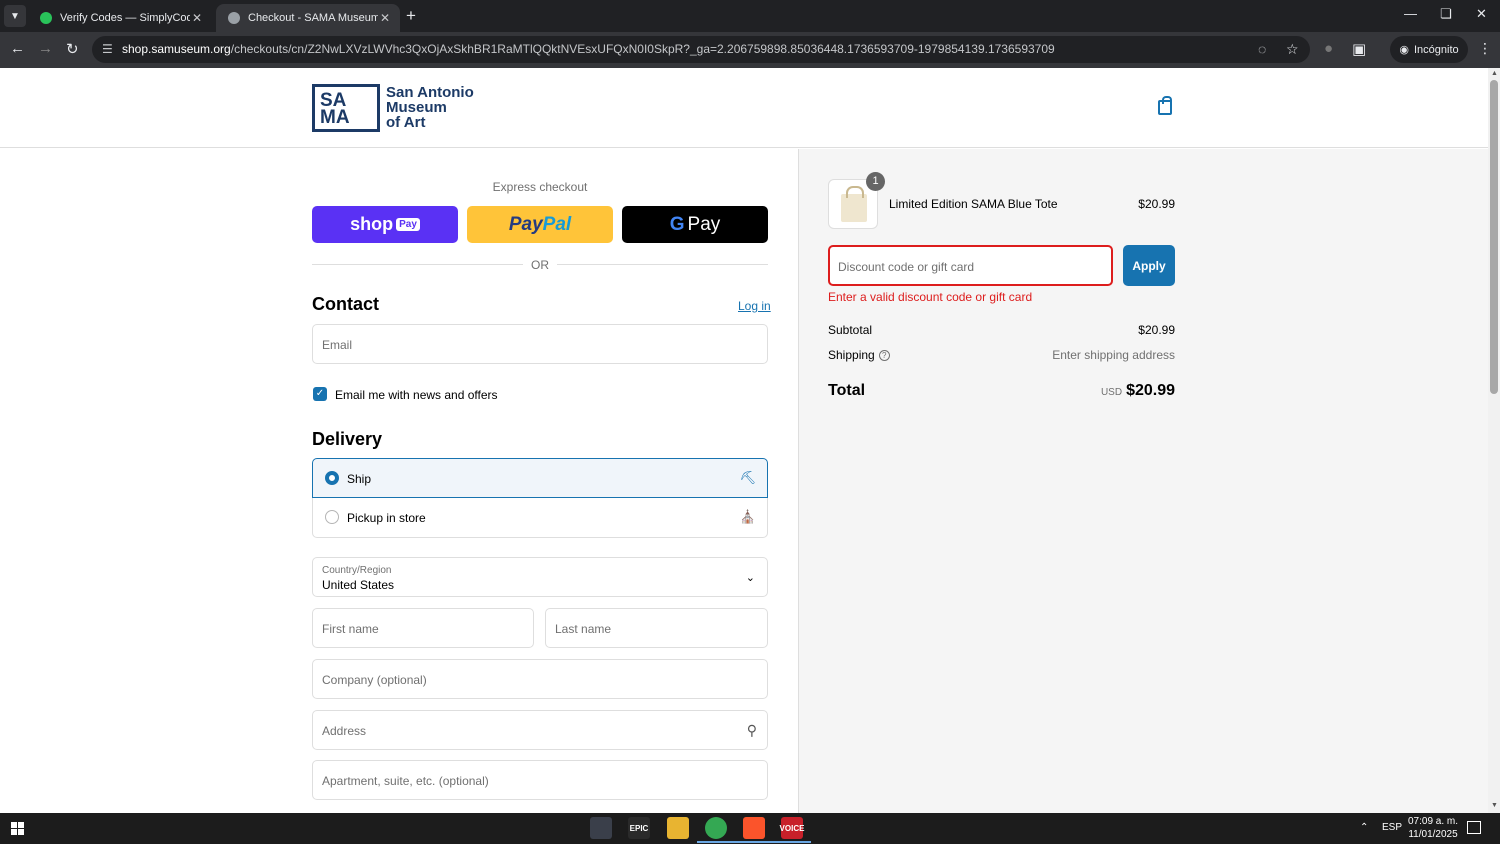  What do you see at coordinates (1494, 440) in the screenshot?
I see `page-scrollbar: ▲ ▼` at bounding box center [1494, 440].